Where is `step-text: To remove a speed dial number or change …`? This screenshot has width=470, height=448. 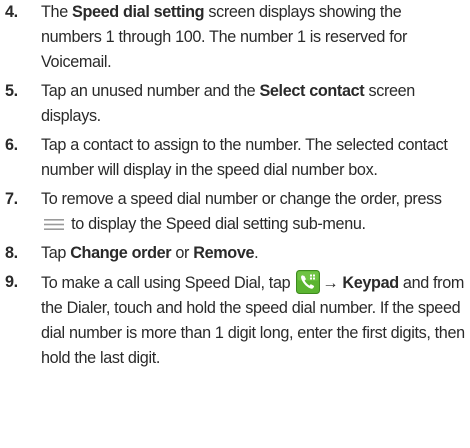 step-text: To remove a speed dial number or change … is located at coordinates (241, 199).